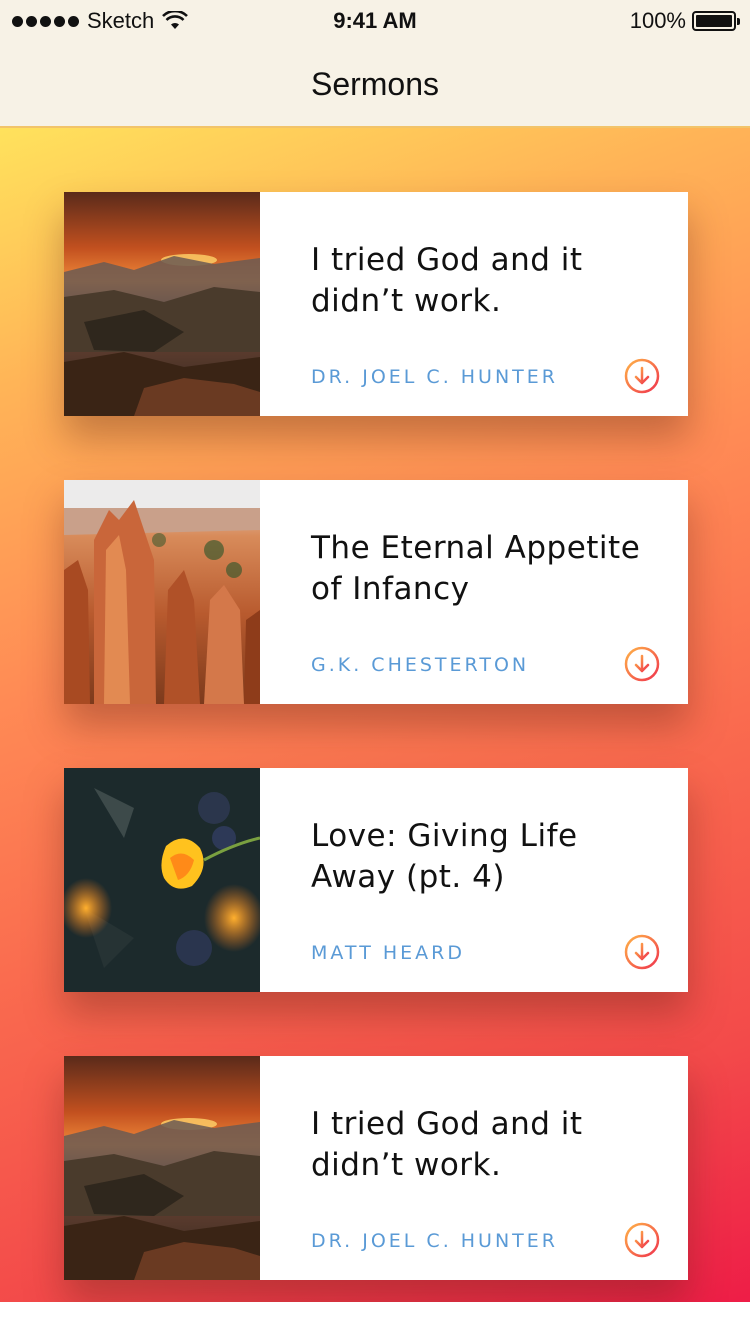 Image resolution: width=750 pixels, height=1334 pixels. I want to click on battery-icon, so click(716, 21).